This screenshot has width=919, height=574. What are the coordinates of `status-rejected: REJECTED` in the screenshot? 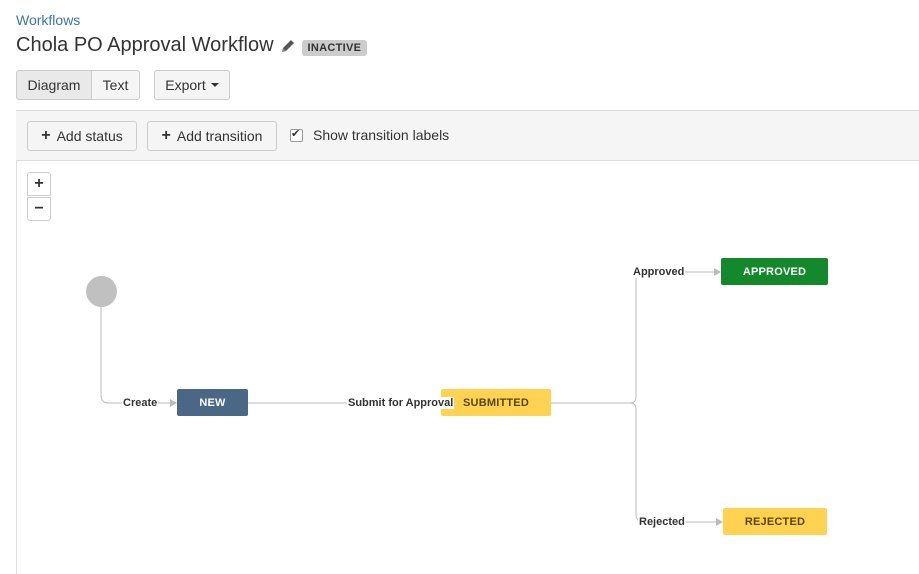 It's located at (775, 521).